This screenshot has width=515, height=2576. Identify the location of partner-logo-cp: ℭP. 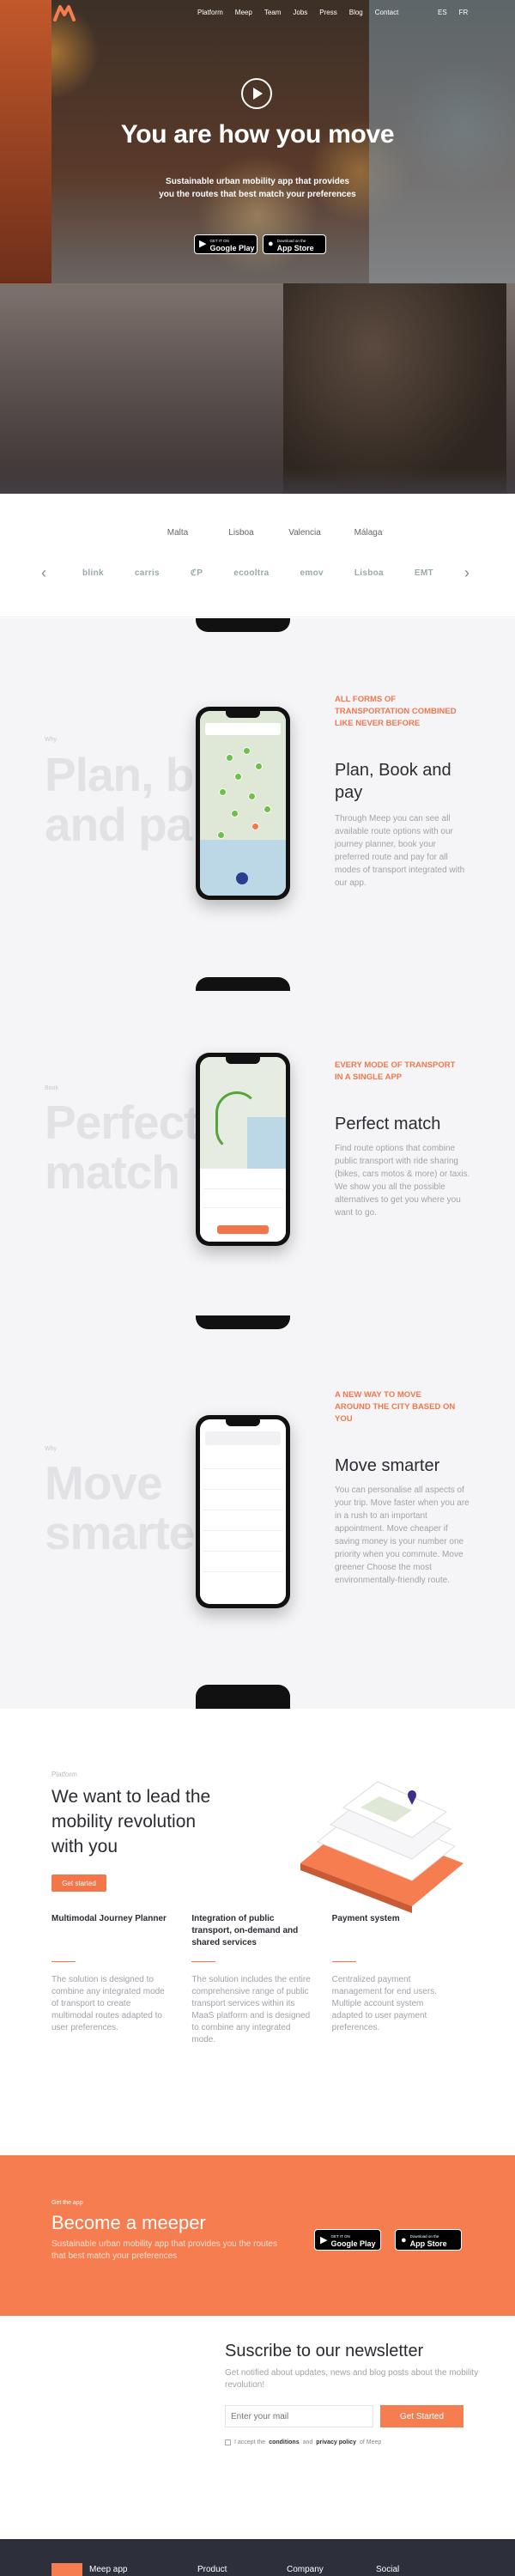
(196, 573).